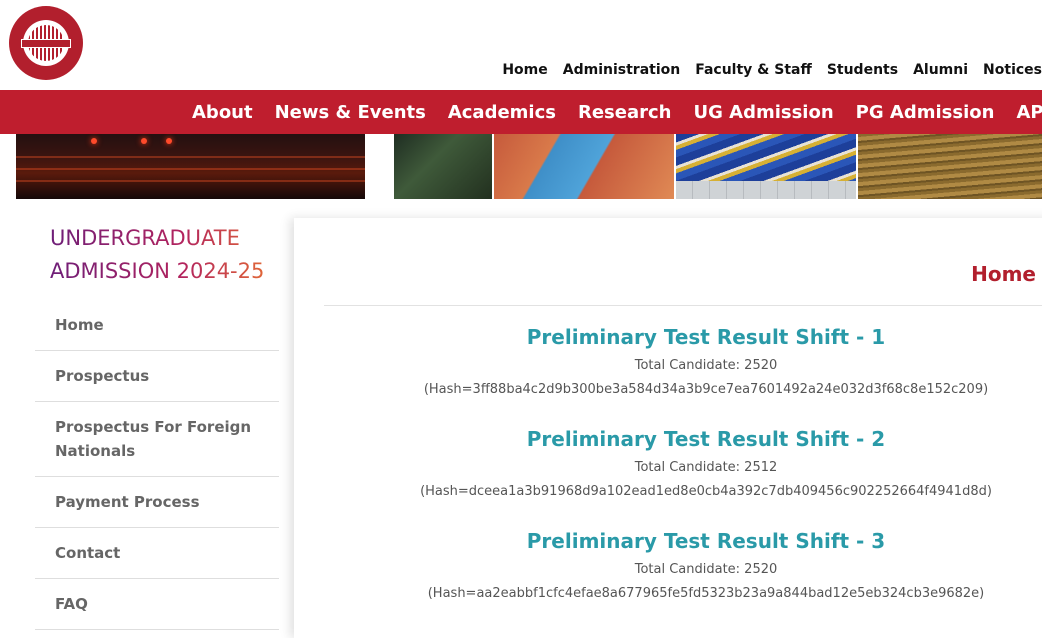  Describe the element at coordinates (1029, 112) in the screenshot. I see `main-nav-apa: APA` at that location.